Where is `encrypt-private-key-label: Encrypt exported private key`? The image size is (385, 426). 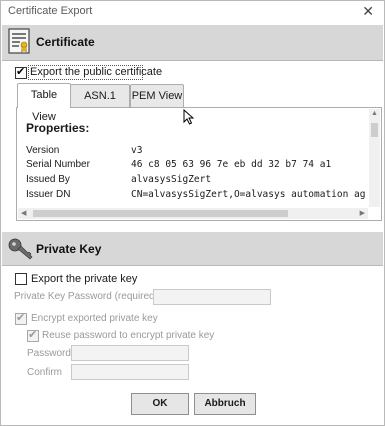 encrypt-private-key-label: Encrypt exported private key is located at coordinates (94, 318).